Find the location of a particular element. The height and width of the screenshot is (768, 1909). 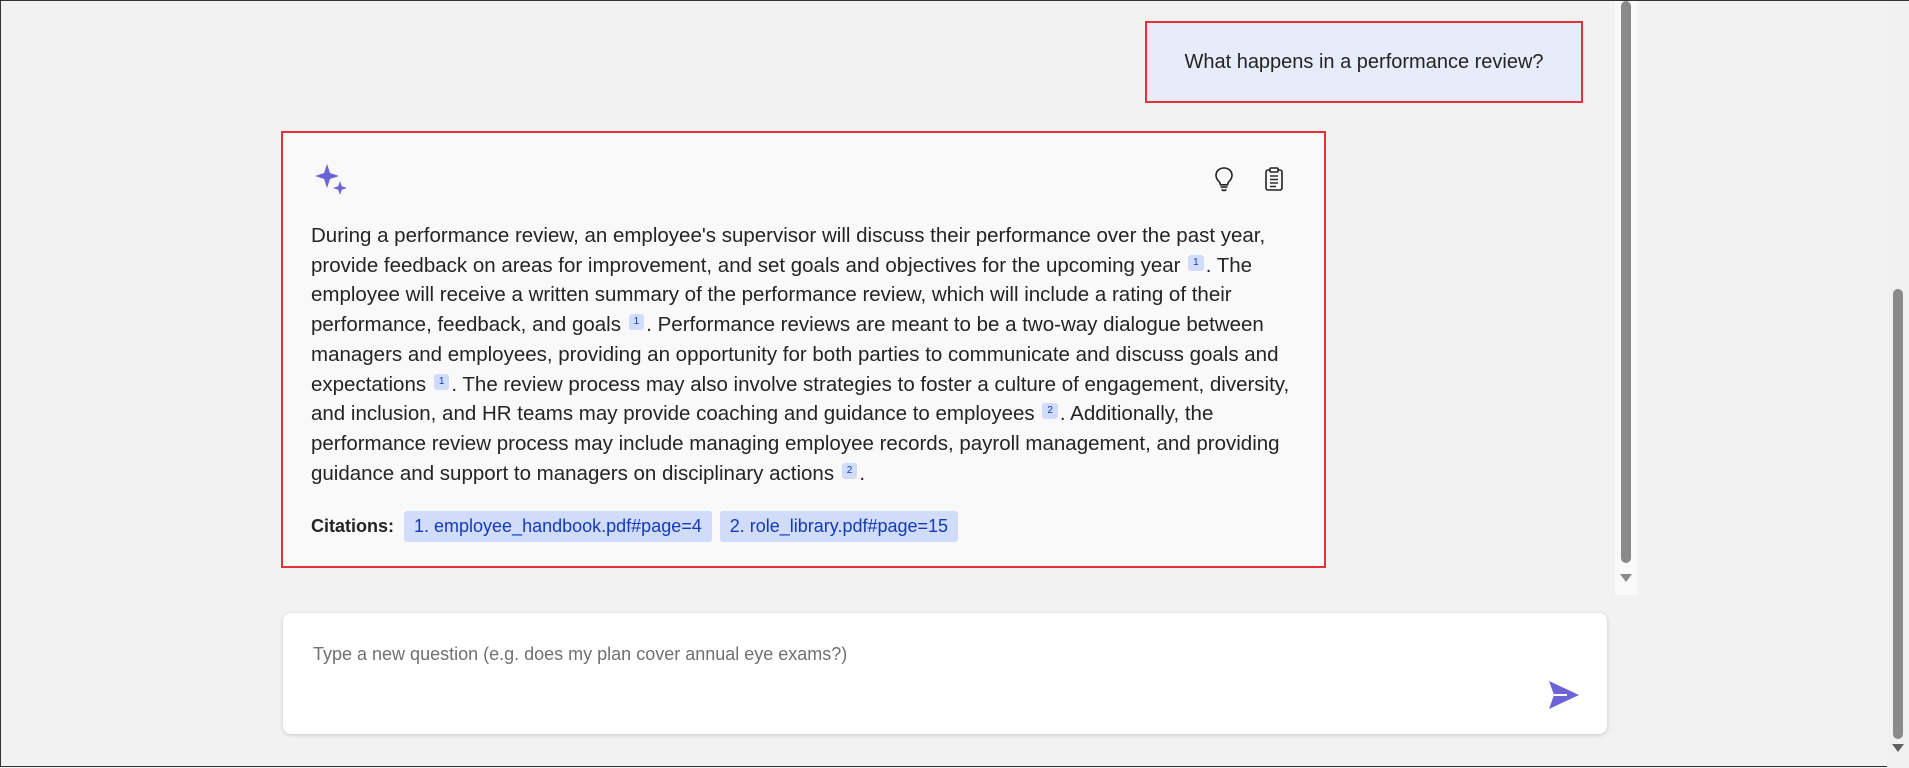

lightbulb-icon is located at coordinates (1224, 179).